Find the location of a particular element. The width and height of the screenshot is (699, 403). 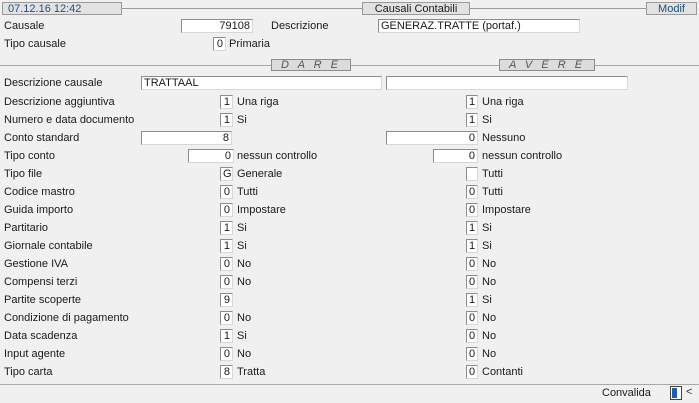

row-label: Numero e data documento is located at coordinates (69, 120).